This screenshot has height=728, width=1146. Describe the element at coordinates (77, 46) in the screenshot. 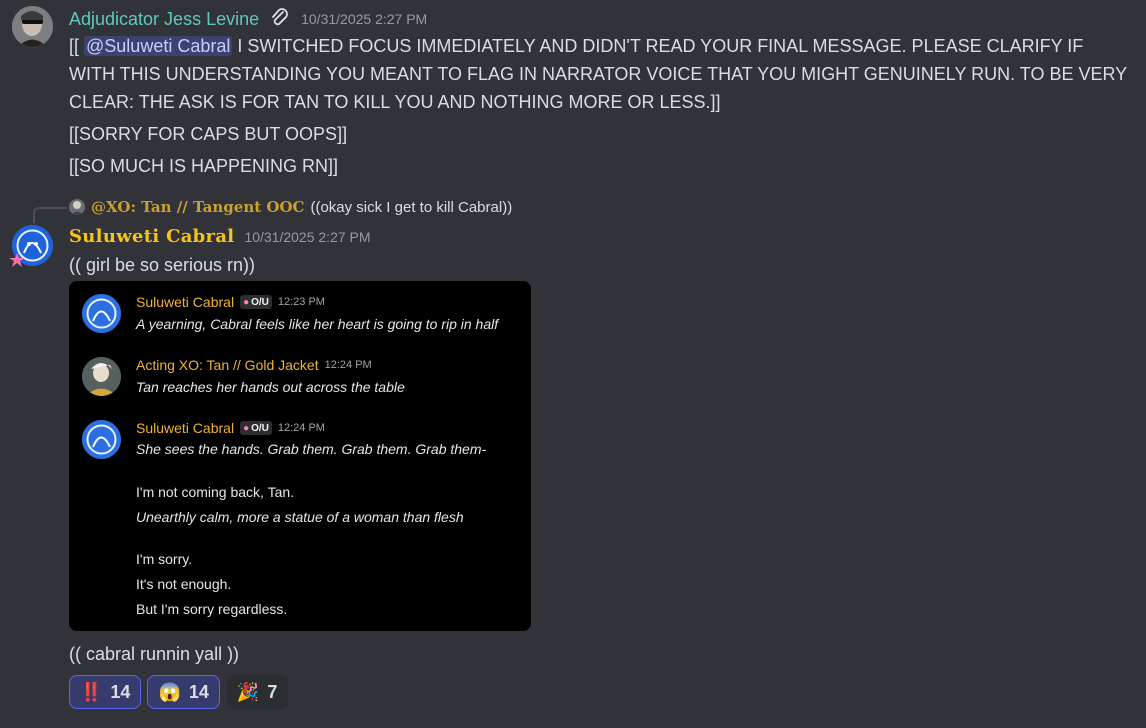

I see `message-text: [[` at that location.